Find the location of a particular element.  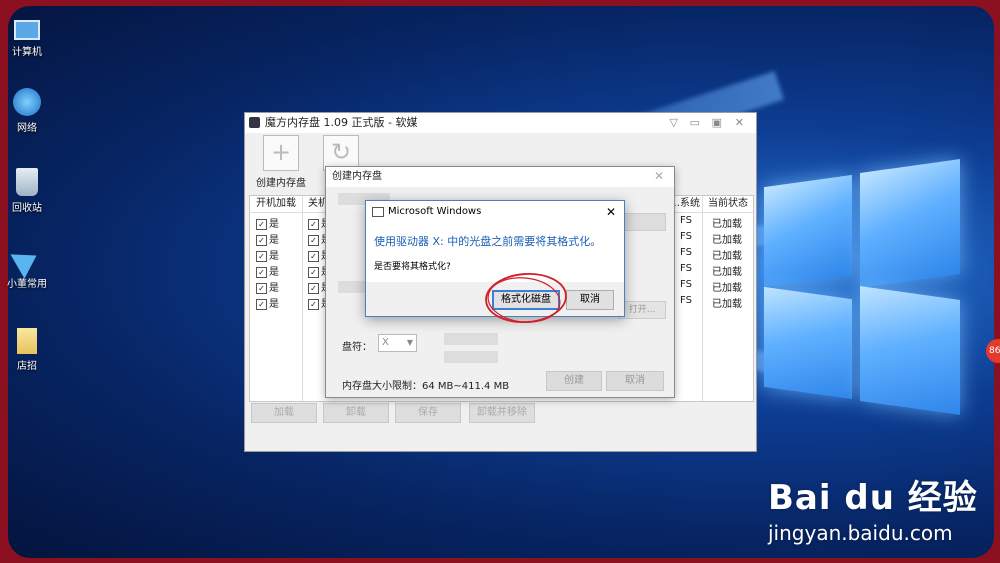

baidu-watermark: Bai du 经验 jingyan.baidu.com is located at coordinates (873, 507).